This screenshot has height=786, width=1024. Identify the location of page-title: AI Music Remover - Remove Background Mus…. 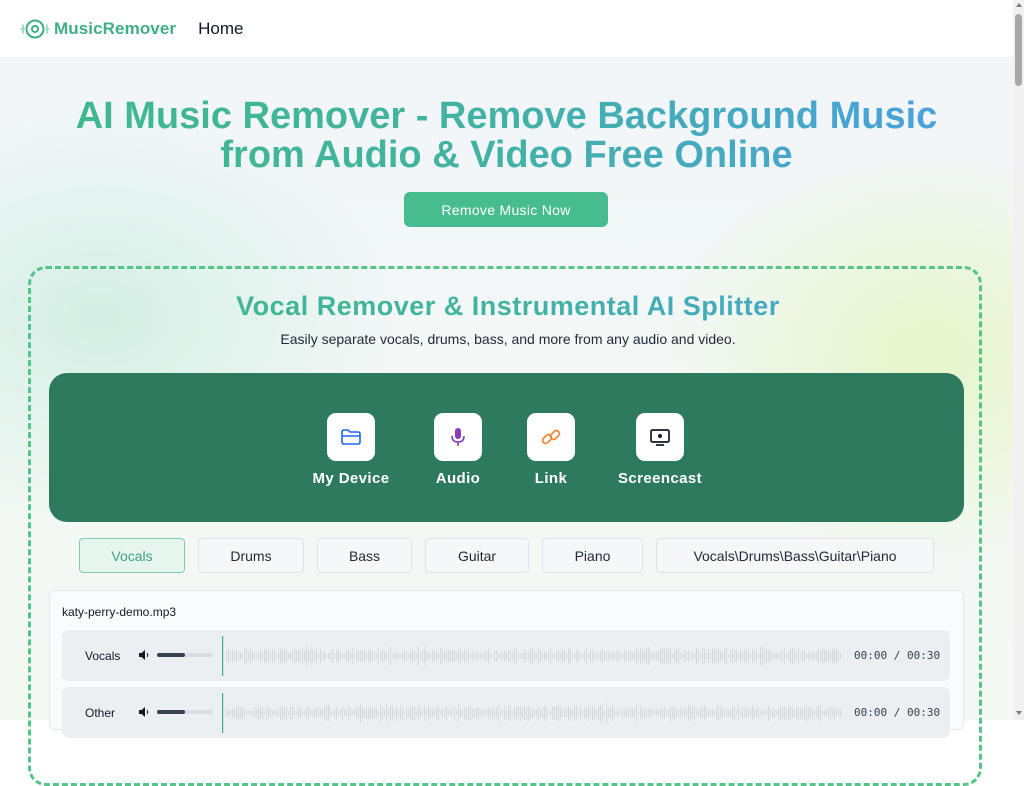
(506, 136).